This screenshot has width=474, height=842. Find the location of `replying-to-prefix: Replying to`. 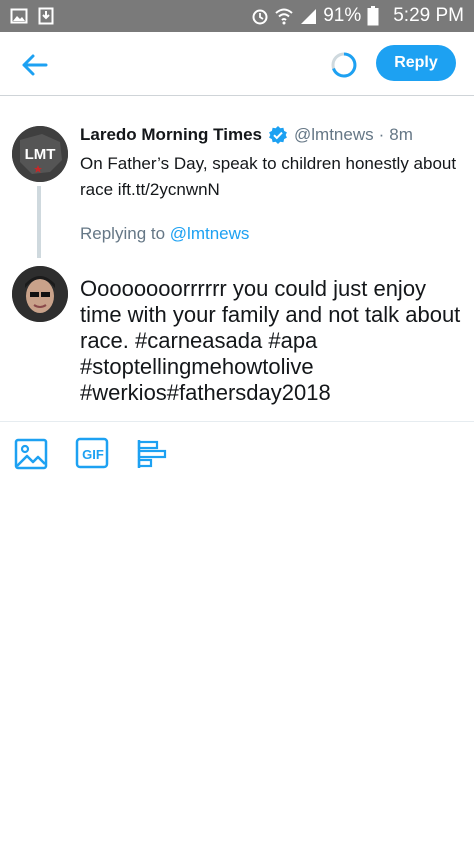

replying-to-prefix: Replying to is located at coordinates (125, 233).